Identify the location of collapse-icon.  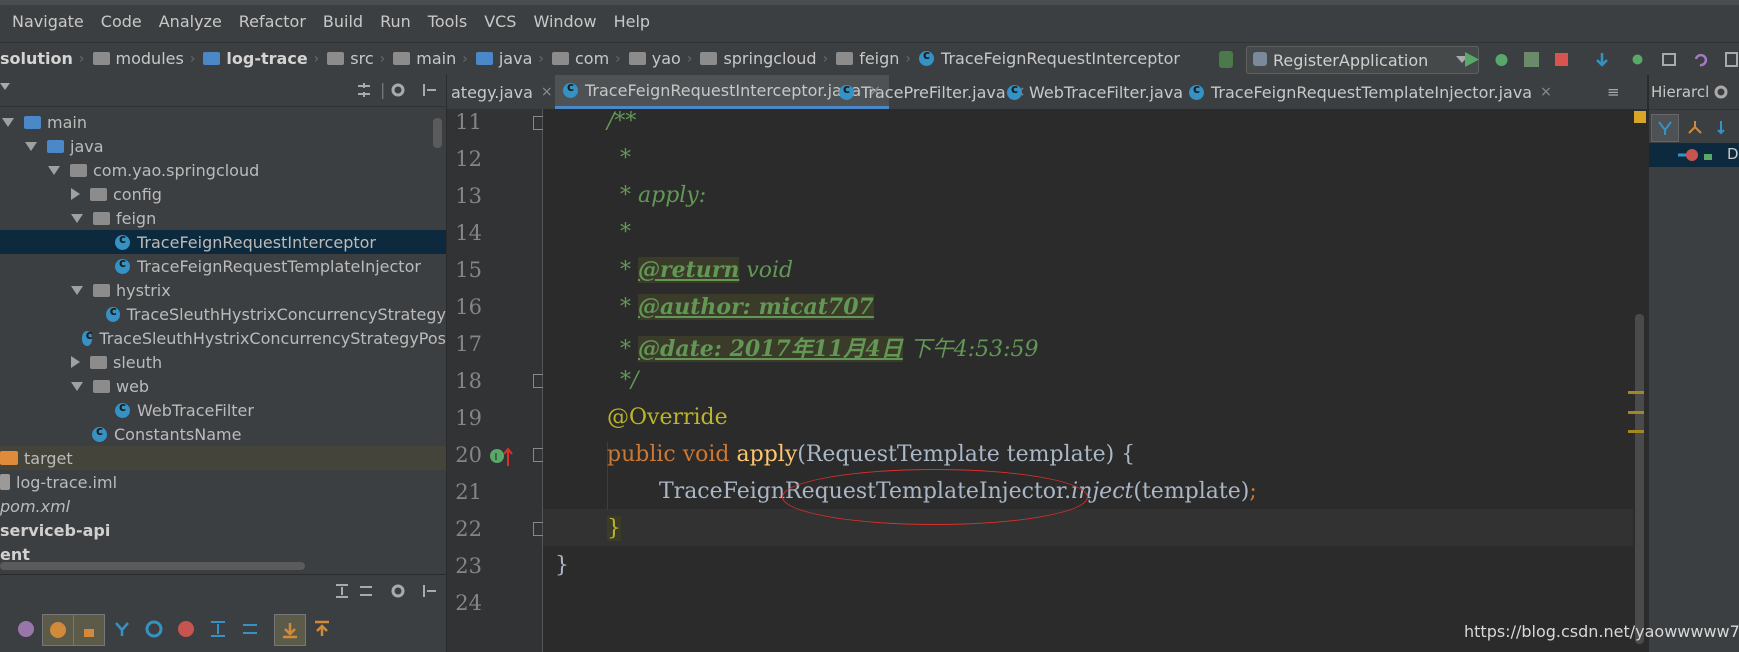
(250, 629).